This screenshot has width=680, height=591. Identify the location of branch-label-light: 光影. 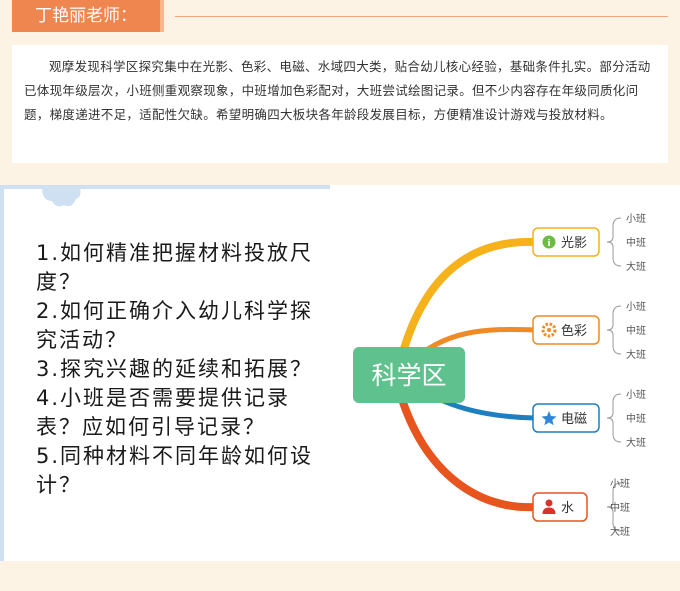
(574, 243).